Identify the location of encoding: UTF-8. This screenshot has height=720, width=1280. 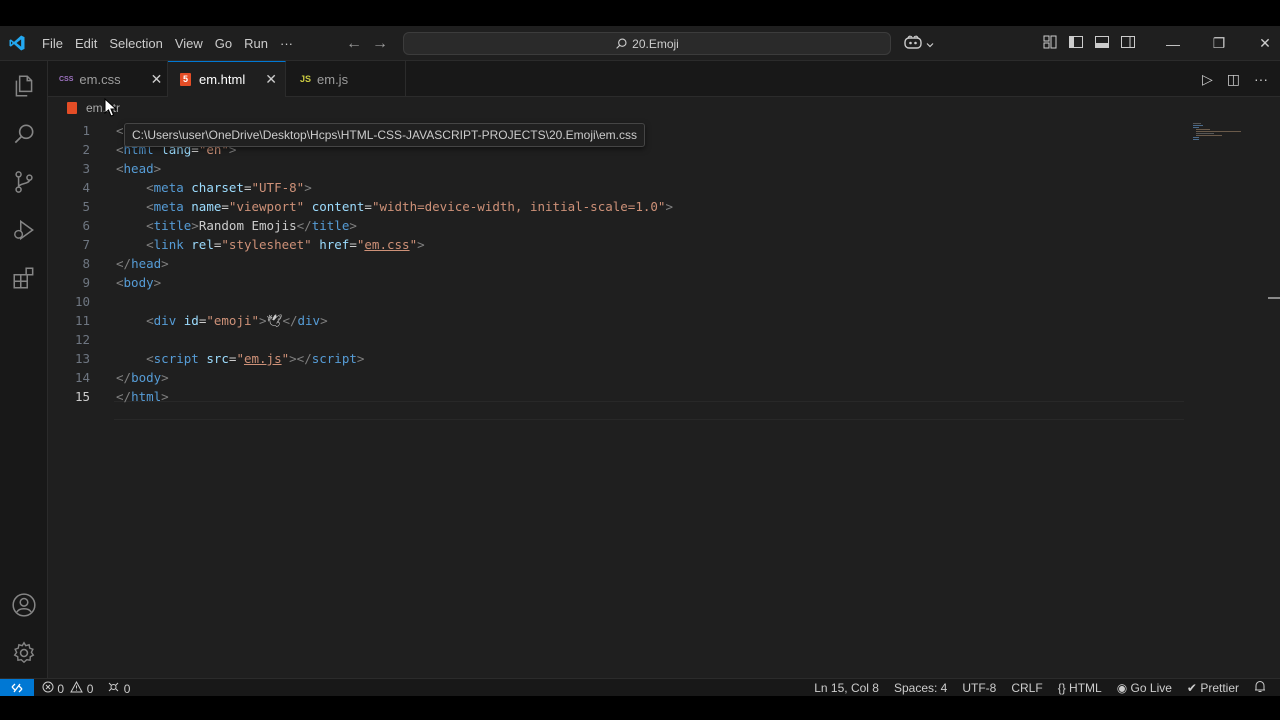
(979, 688).